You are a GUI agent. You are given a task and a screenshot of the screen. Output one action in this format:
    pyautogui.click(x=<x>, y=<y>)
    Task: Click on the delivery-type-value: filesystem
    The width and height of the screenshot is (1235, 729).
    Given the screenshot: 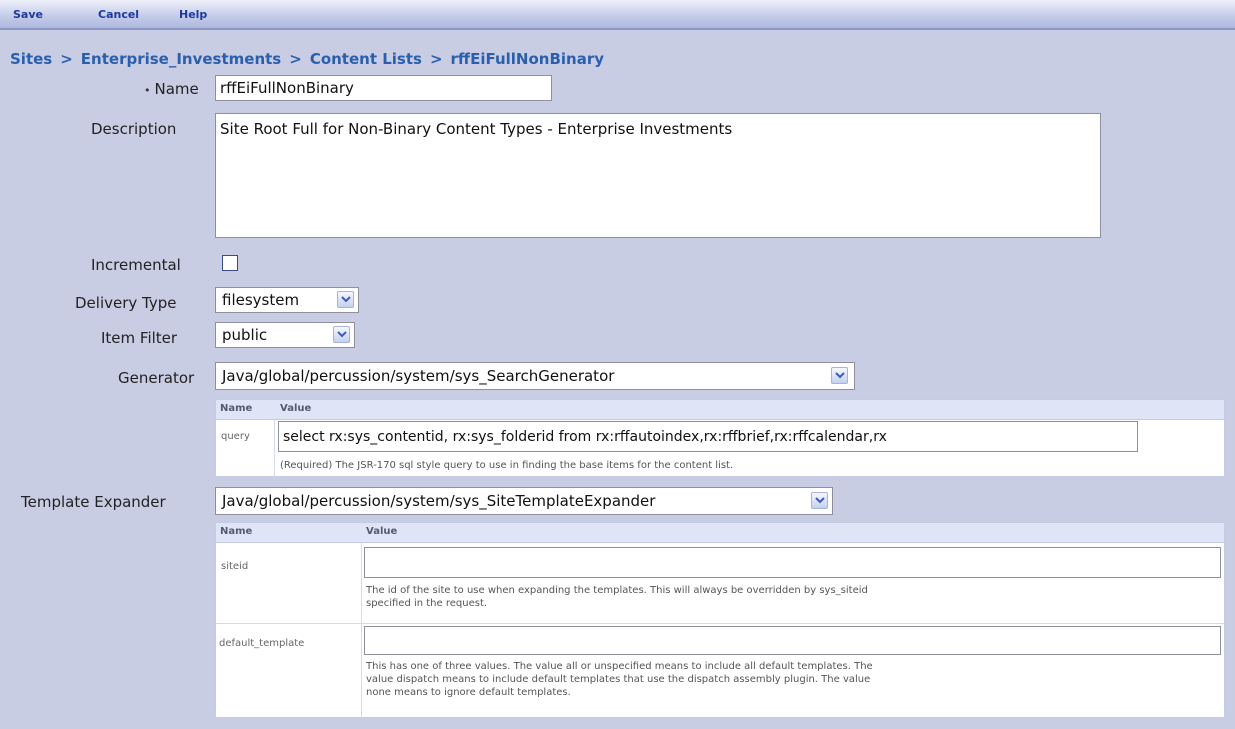 What is the action you would take?
    pyautogui.click(x=261, y=300)
    